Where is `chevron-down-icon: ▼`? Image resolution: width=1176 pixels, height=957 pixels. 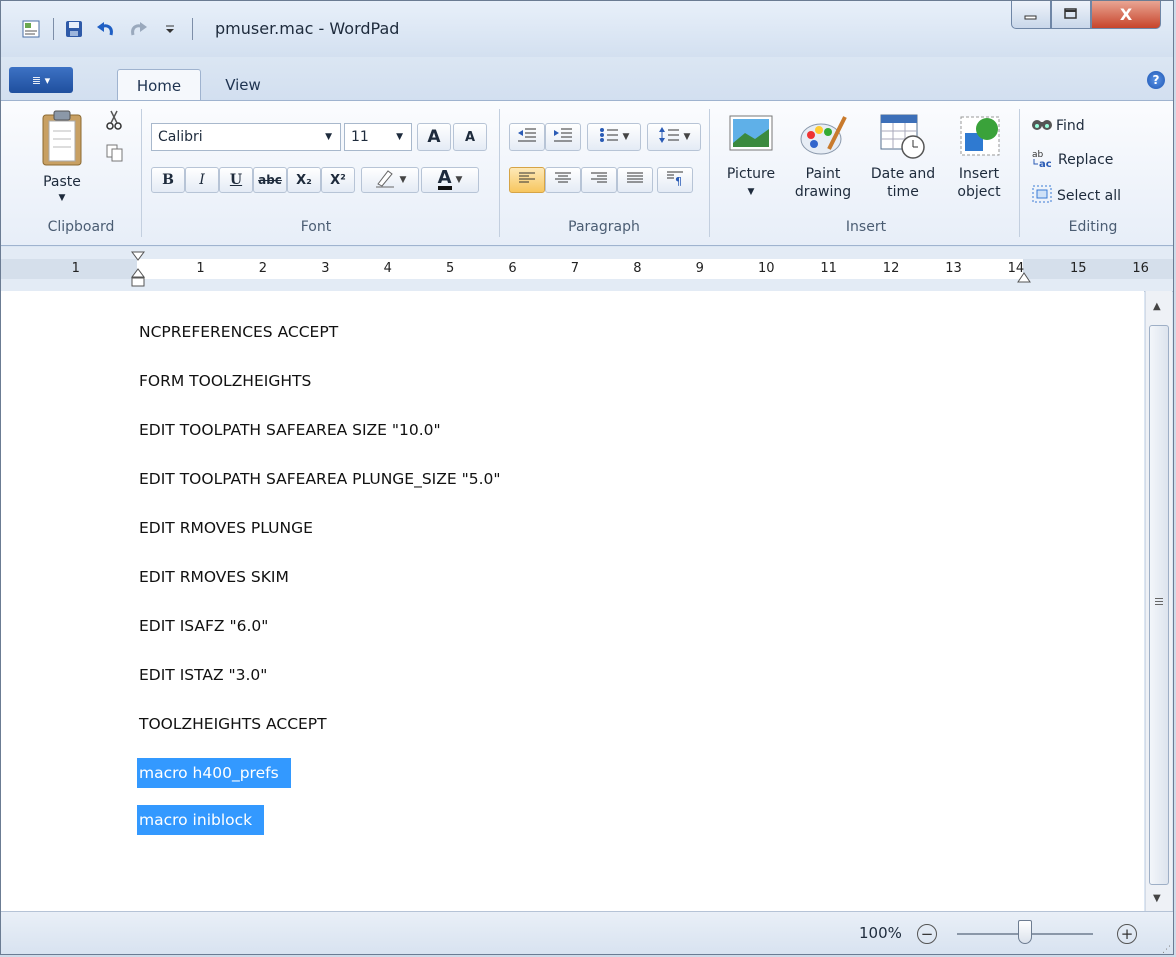 chevron-down-icon: ▼ is located at coordinates (328, 137).